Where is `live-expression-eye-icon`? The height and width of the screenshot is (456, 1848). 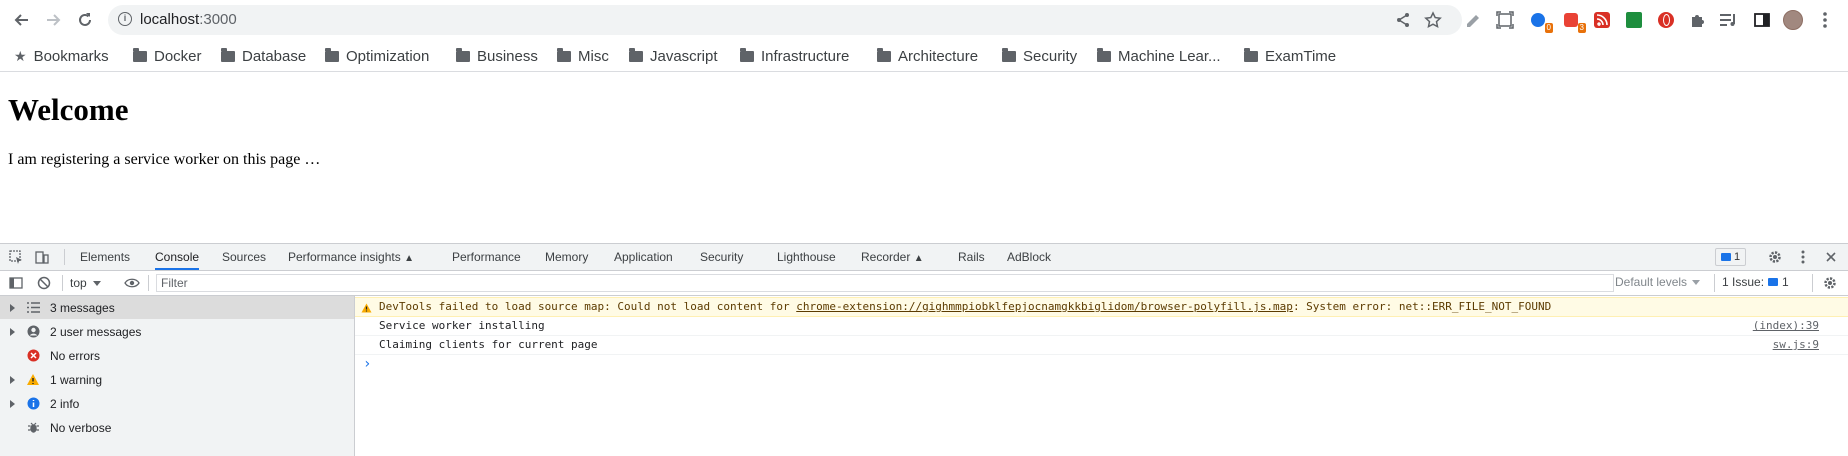
live-expression-eye-icon is located at coordinates (132, 283).